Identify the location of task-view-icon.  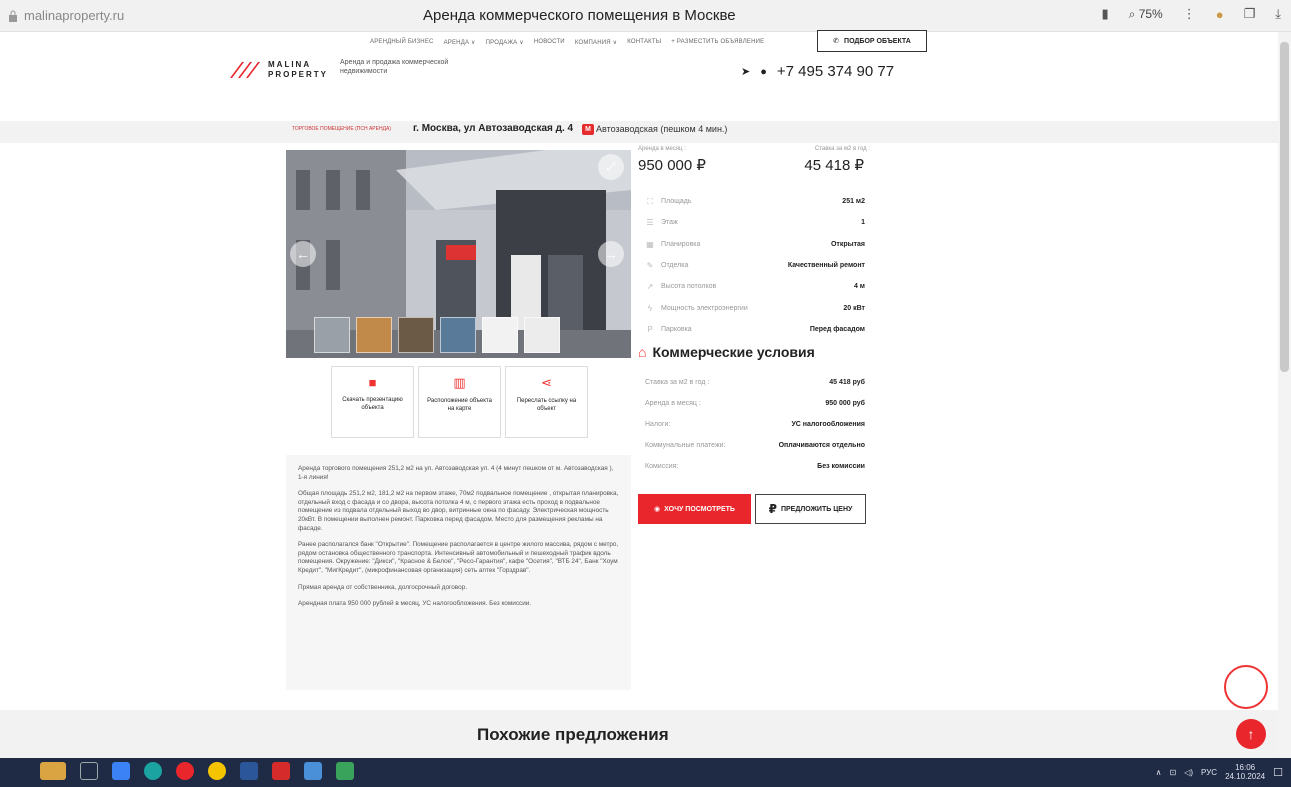
(89, 771).